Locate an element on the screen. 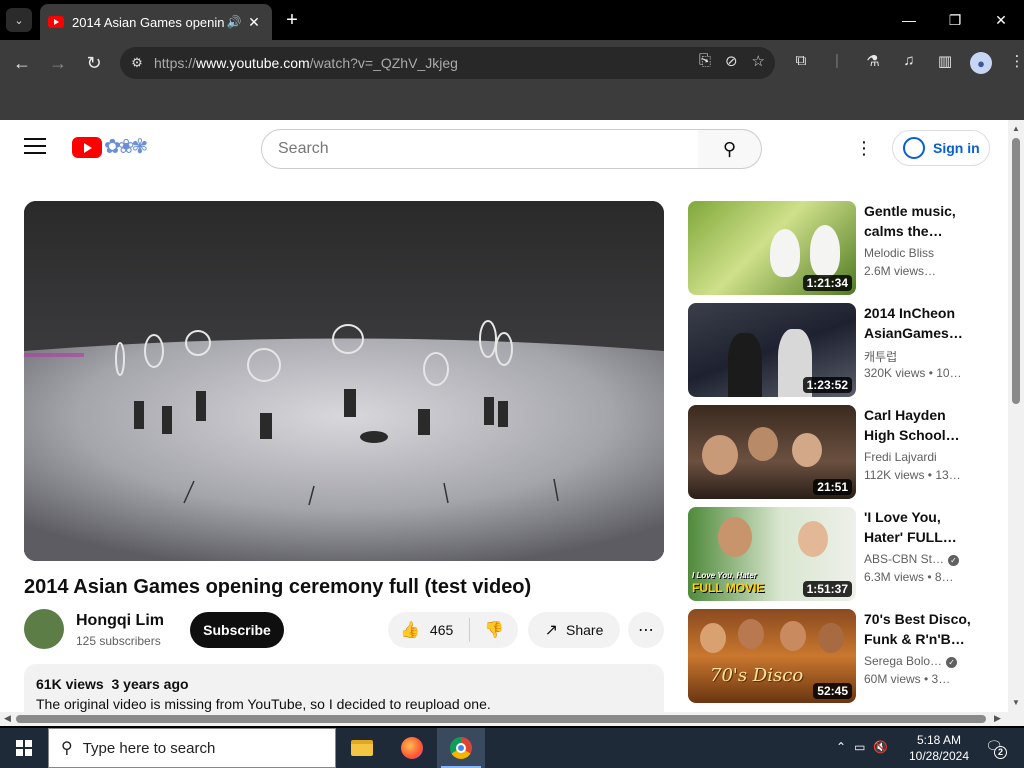 The image size is (1024, 768). taskbar-file-explorer is located at coordinates (362, 748).